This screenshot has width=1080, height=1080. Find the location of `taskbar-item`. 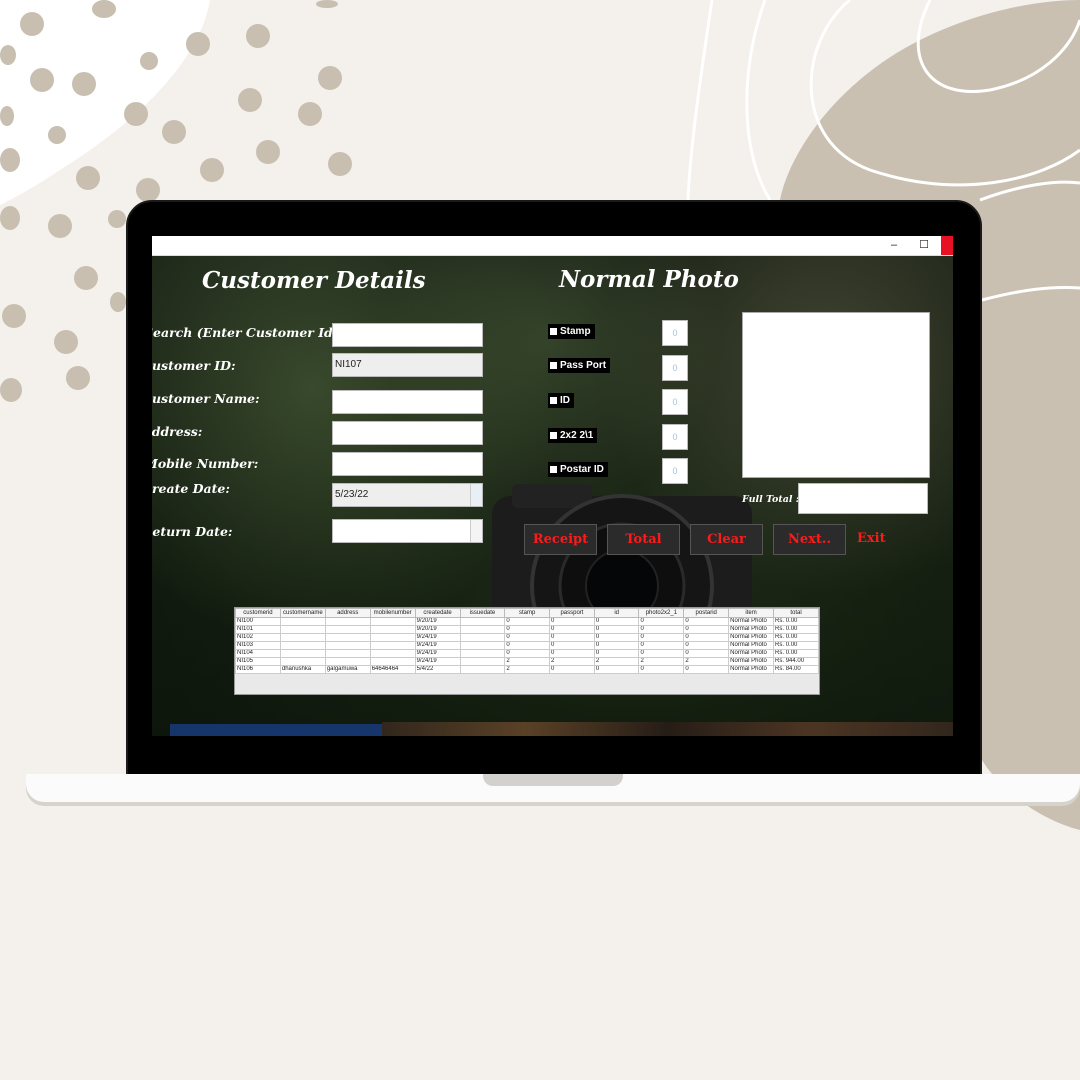

taskbar-item is located at coordinates (276, 730).